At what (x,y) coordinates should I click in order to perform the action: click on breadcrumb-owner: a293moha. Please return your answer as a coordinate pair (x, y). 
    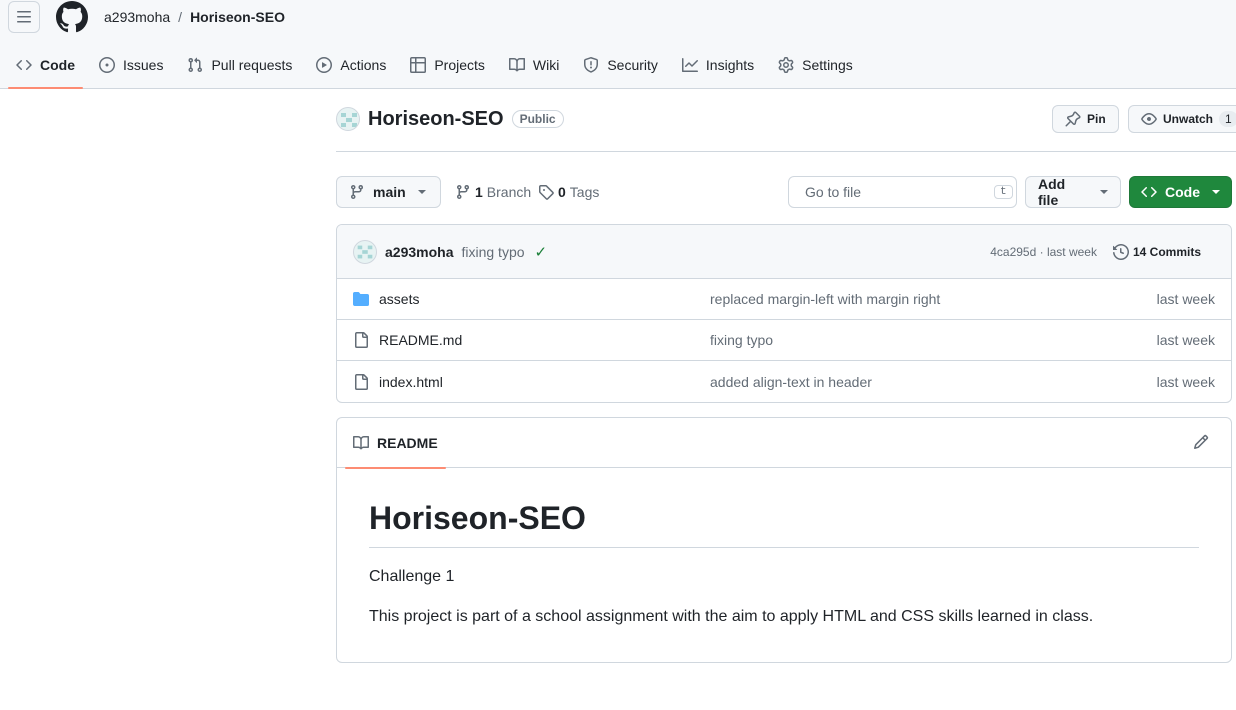
    Looking at the image, I should click on (137, 17).